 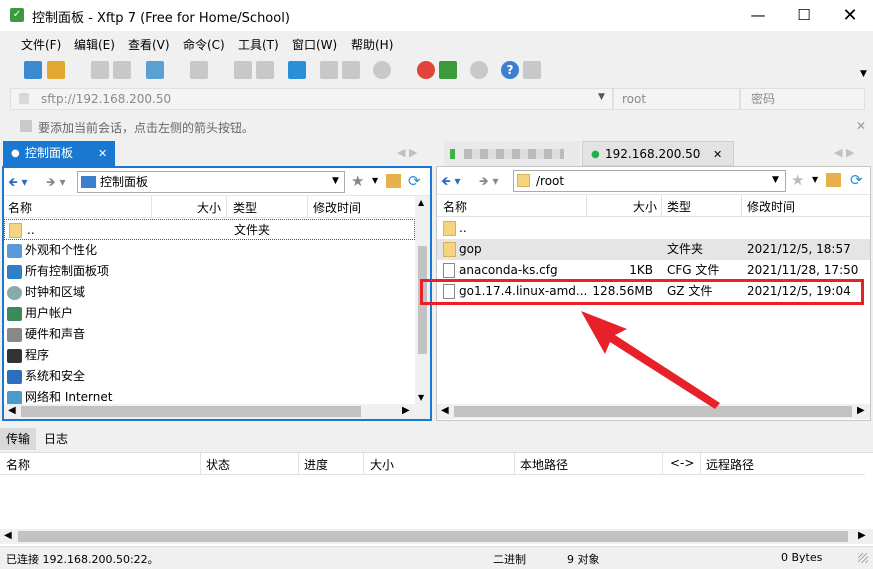 What do you see at coordinates (850, 15) in the screenshot?
I see `close-button: ✕` at bounding box center [850, 15].